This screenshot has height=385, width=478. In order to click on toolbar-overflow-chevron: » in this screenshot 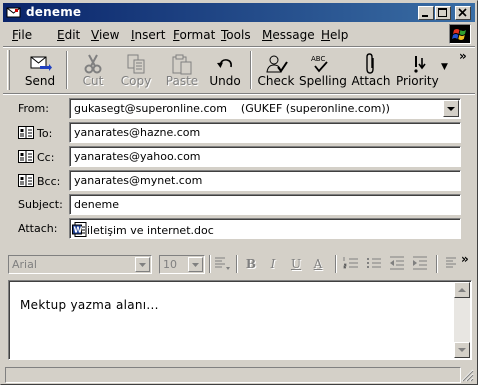, I will do `click(463, 56)`.